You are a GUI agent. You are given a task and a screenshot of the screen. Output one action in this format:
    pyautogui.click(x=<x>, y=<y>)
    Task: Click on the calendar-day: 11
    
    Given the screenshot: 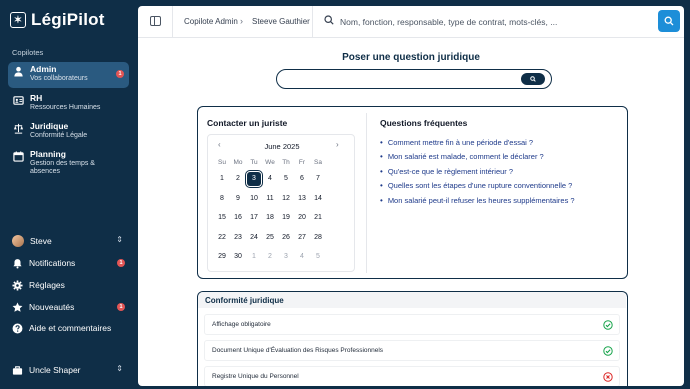 What is the action you would take?
    pyautogui.click(x=270, y=199)
    